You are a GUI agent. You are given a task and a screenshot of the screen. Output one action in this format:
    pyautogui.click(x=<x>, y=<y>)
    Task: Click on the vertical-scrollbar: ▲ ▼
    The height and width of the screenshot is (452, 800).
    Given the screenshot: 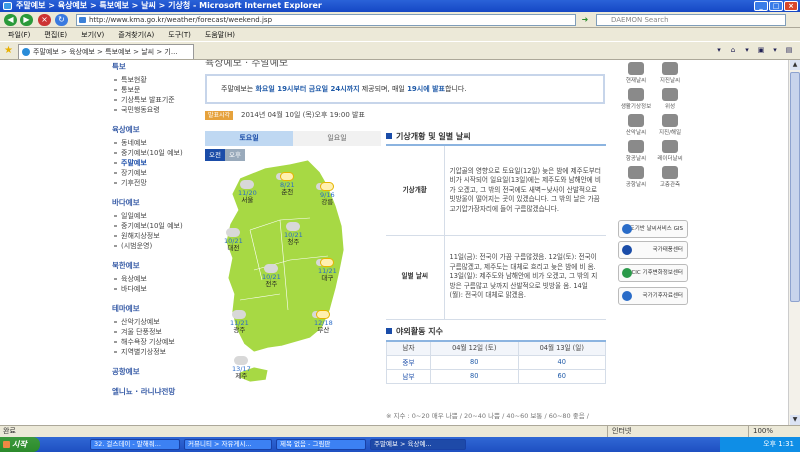 What is the action you would take?
    pyautogui.click(x=794, y=242)
    